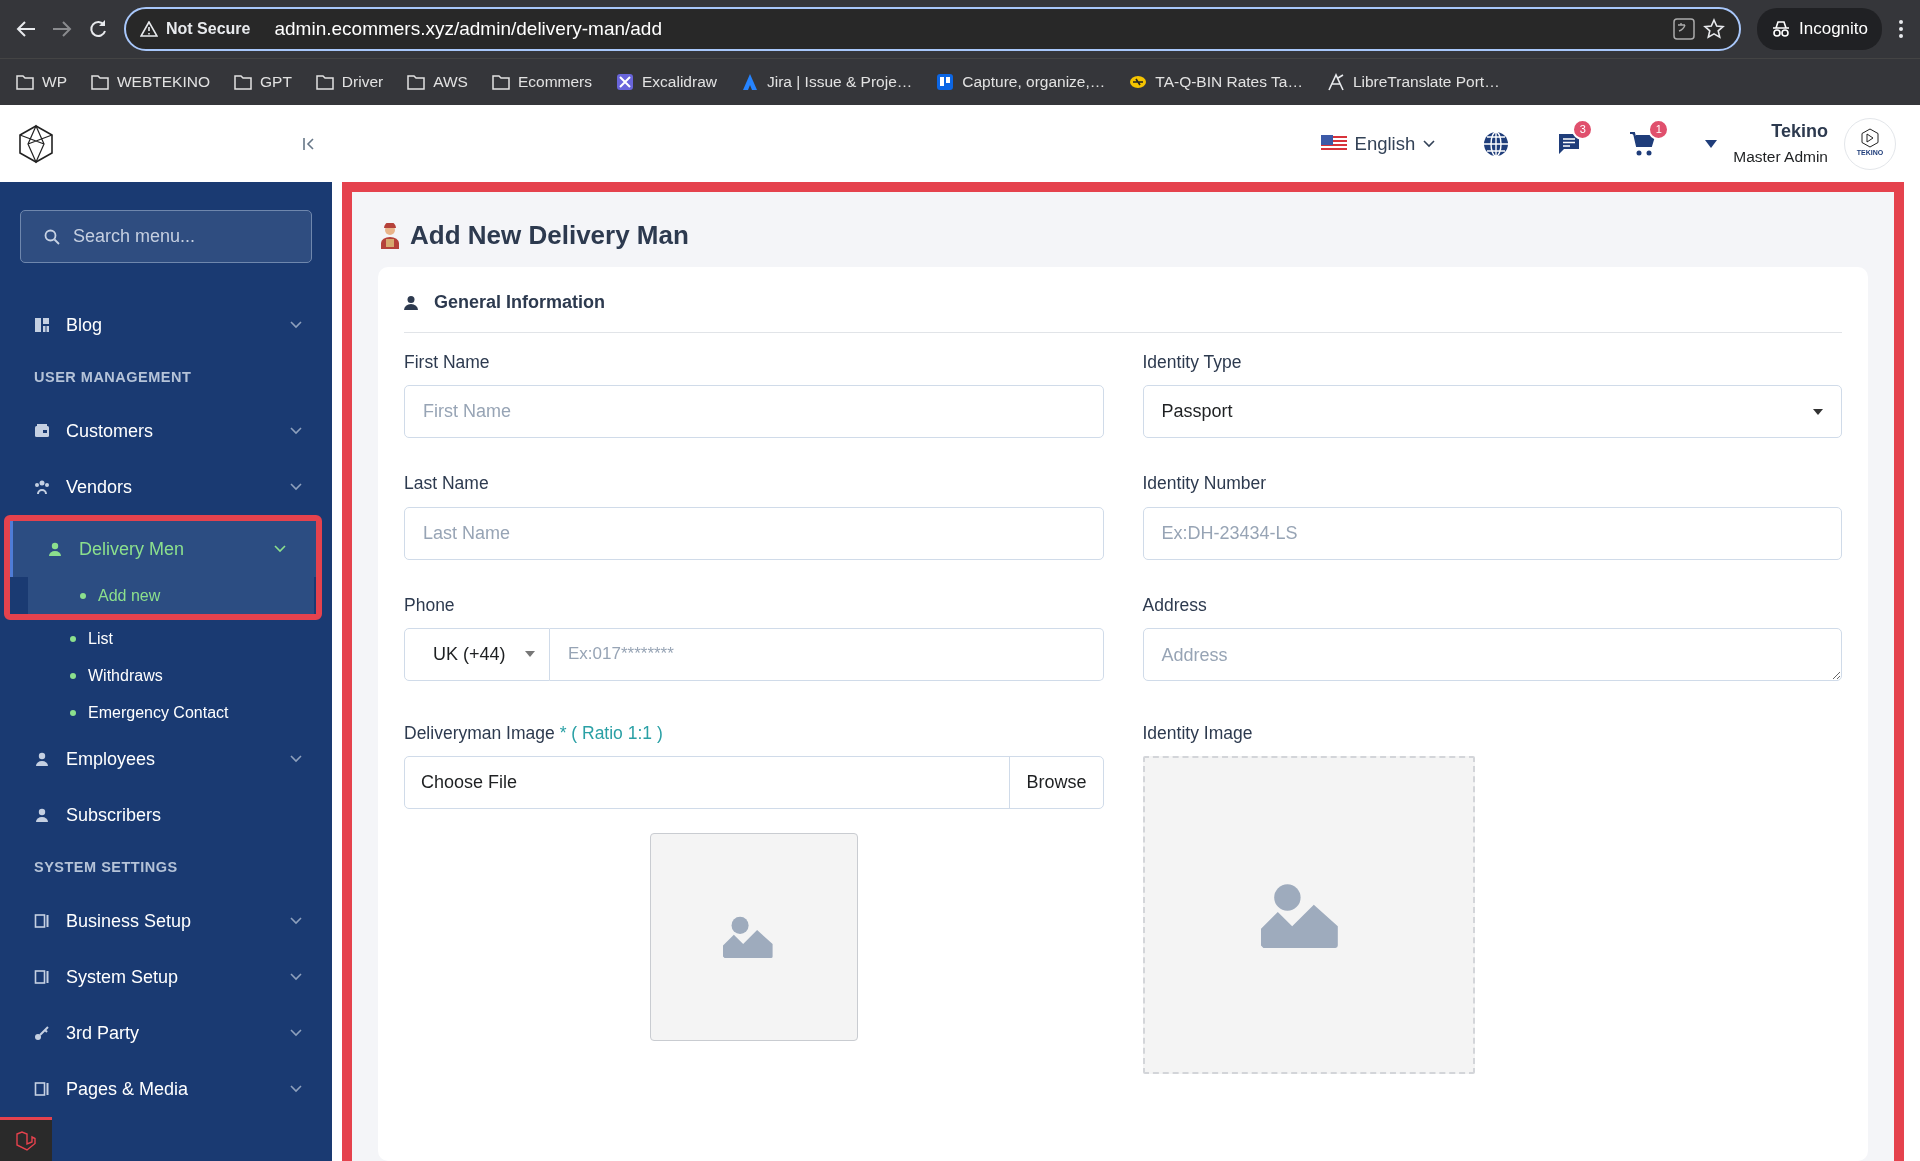  Describe the element at coordinates (42, 325) in the screenshot. I see `dashboard-icon` at that location.